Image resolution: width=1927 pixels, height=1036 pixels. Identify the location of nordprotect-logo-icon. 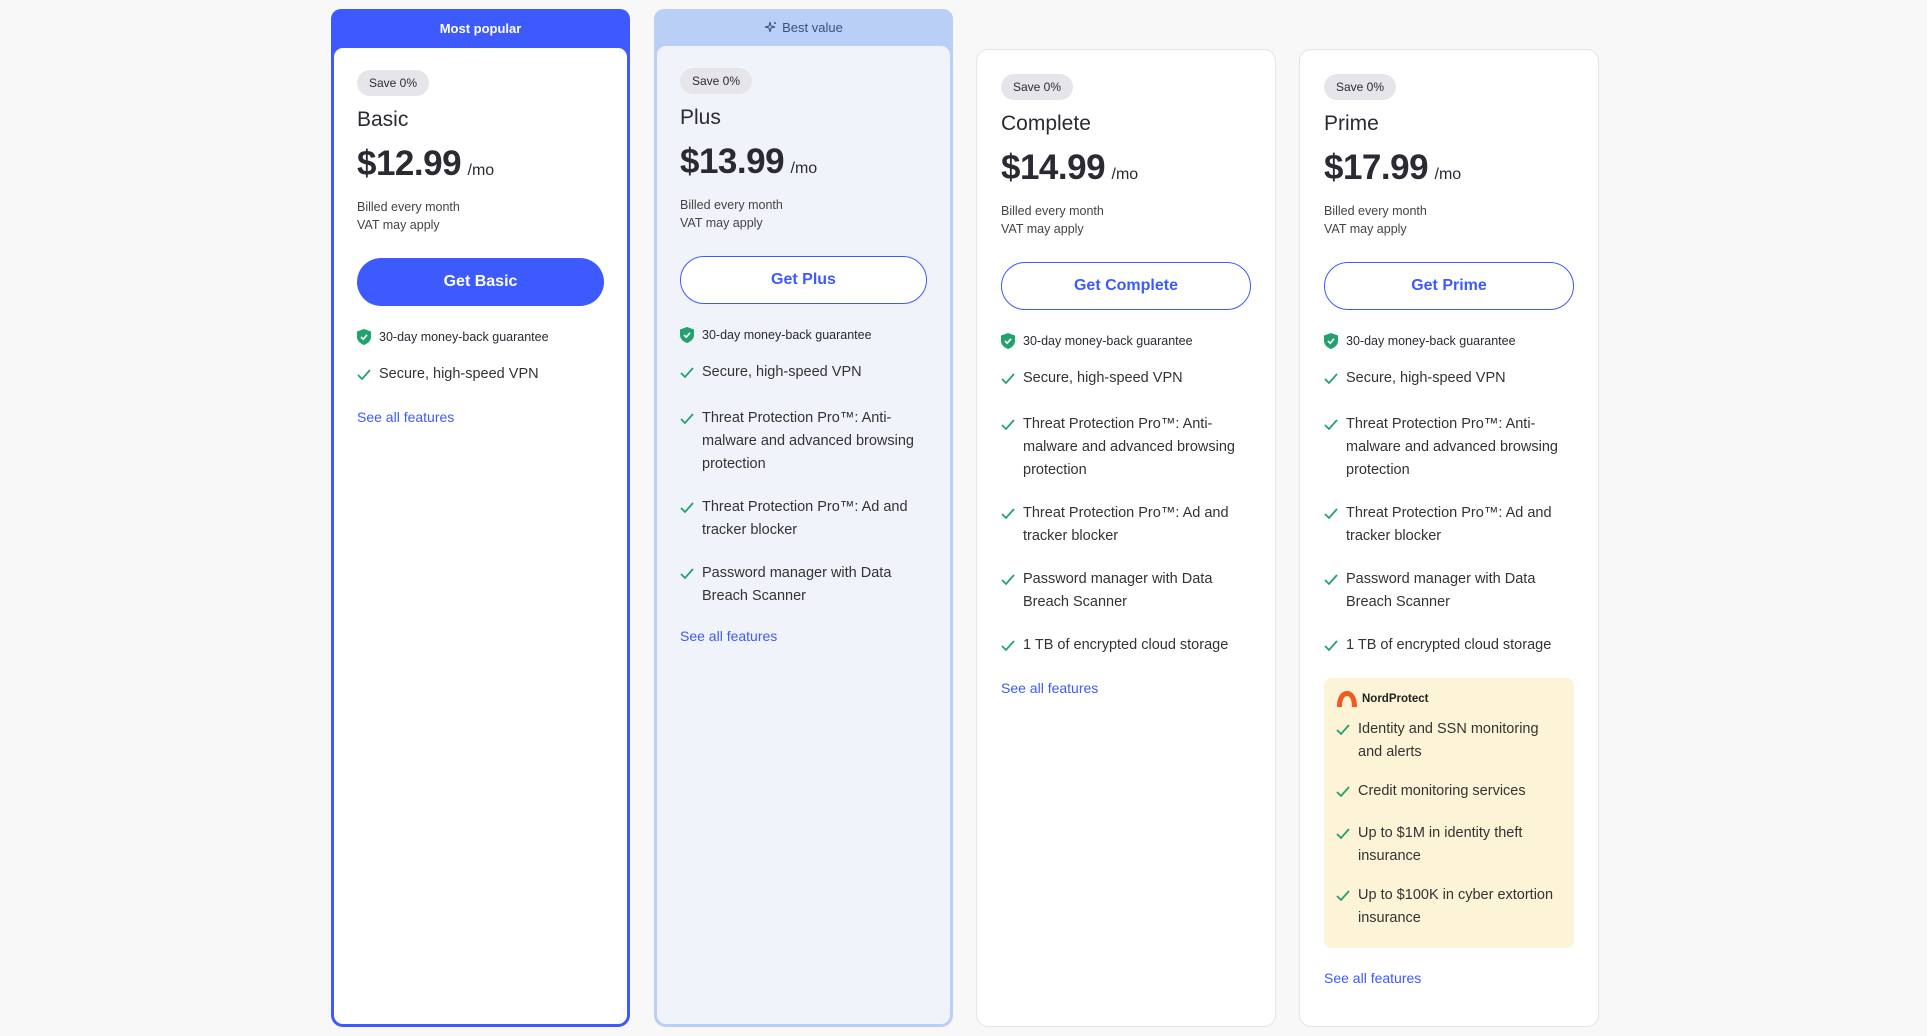
(1347, 699).